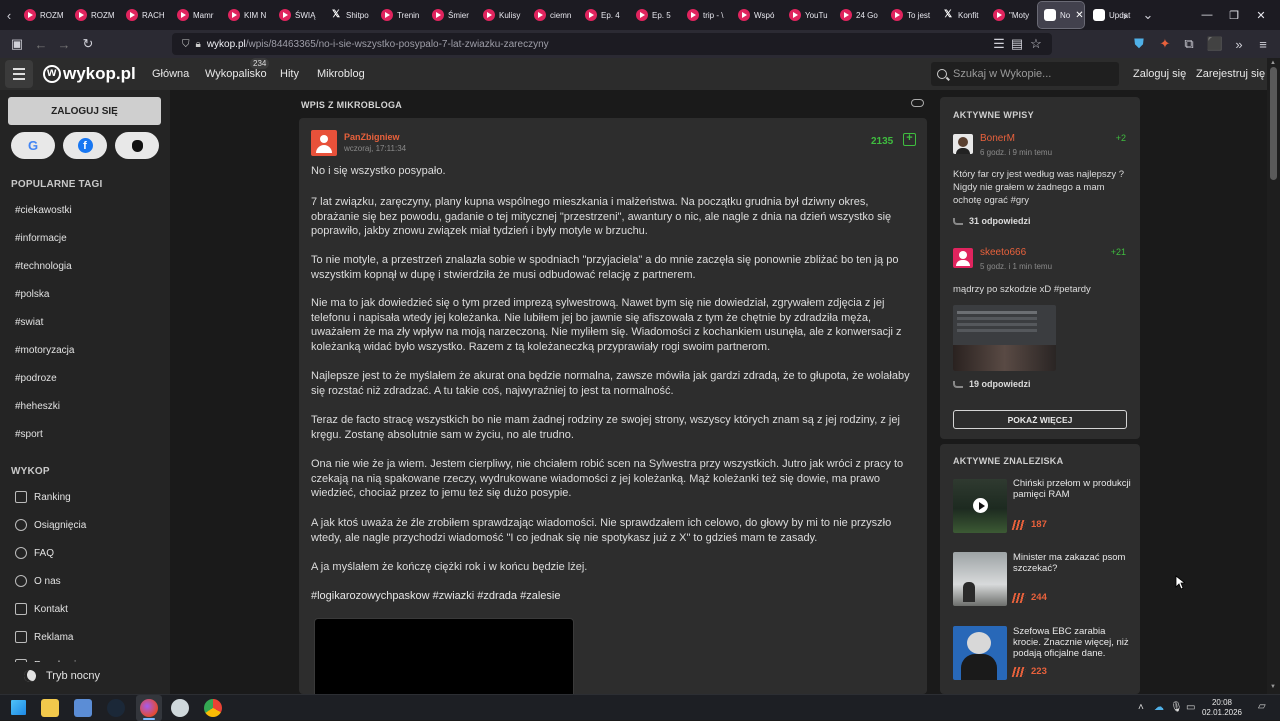 The image size is (1280, 721). I want to click on browser-tab: To jest, so click(909, 15).